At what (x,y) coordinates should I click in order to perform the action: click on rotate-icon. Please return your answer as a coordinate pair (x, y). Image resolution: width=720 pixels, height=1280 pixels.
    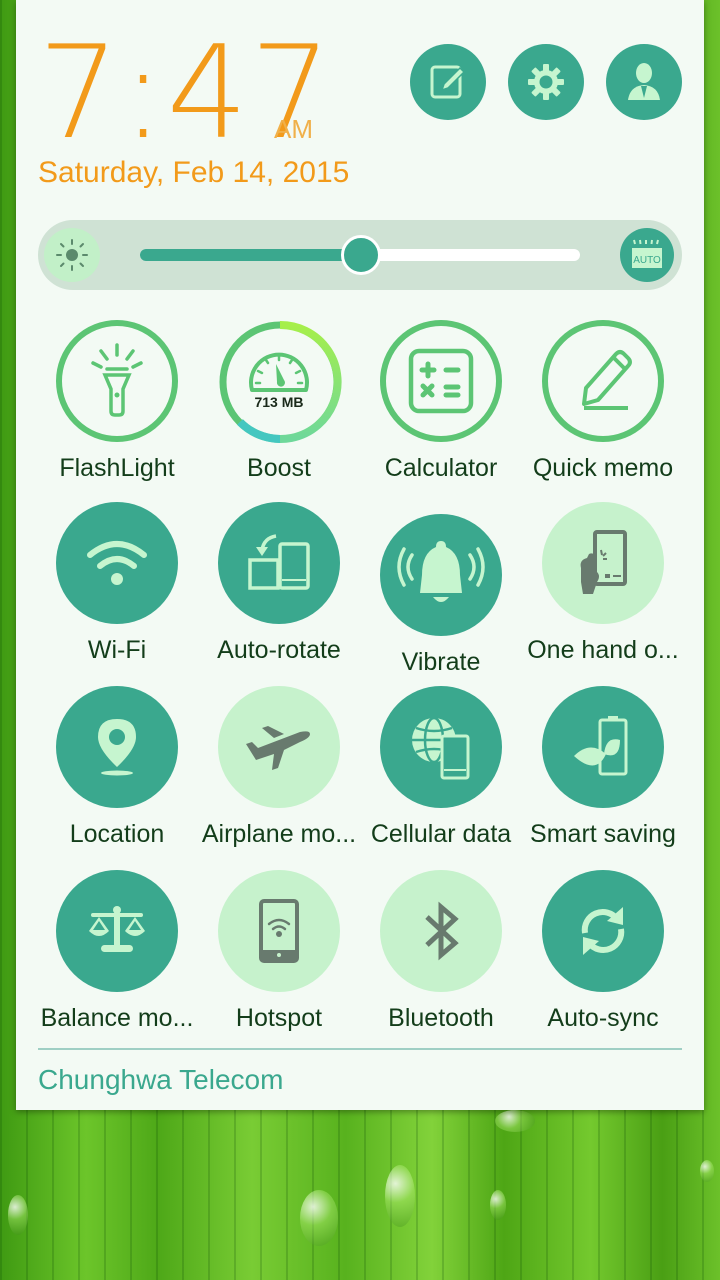
    Looking at the image, I should click on (279, 562).